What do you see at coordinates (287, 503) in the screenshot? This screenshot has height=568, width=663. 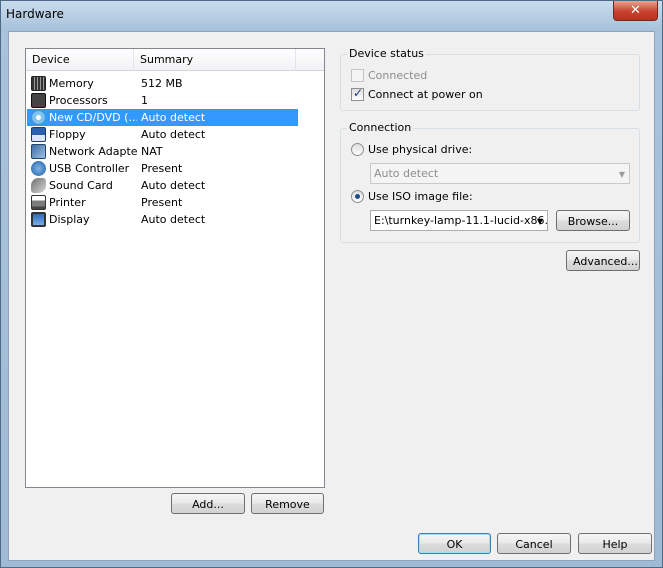 I see `remove-button: Remove` at bounding box center [287, 503].